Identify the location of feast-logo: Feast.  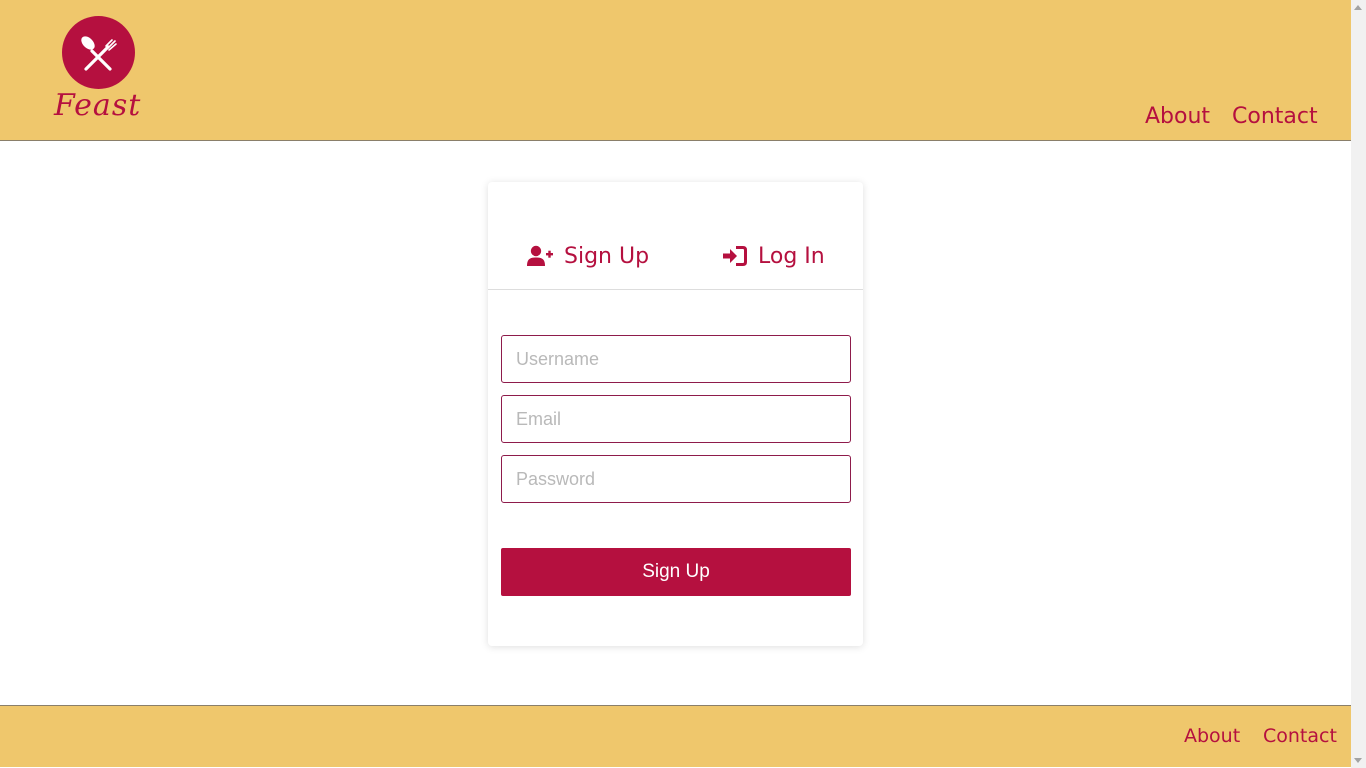
(100, 70).